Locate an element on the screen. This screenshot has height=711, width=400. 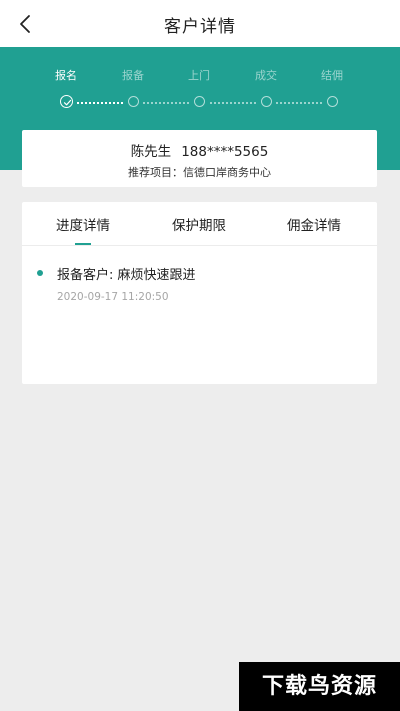
progress-record-text: 报备客户: 麻烦快速跟进 is located at coordinates (126, 275).